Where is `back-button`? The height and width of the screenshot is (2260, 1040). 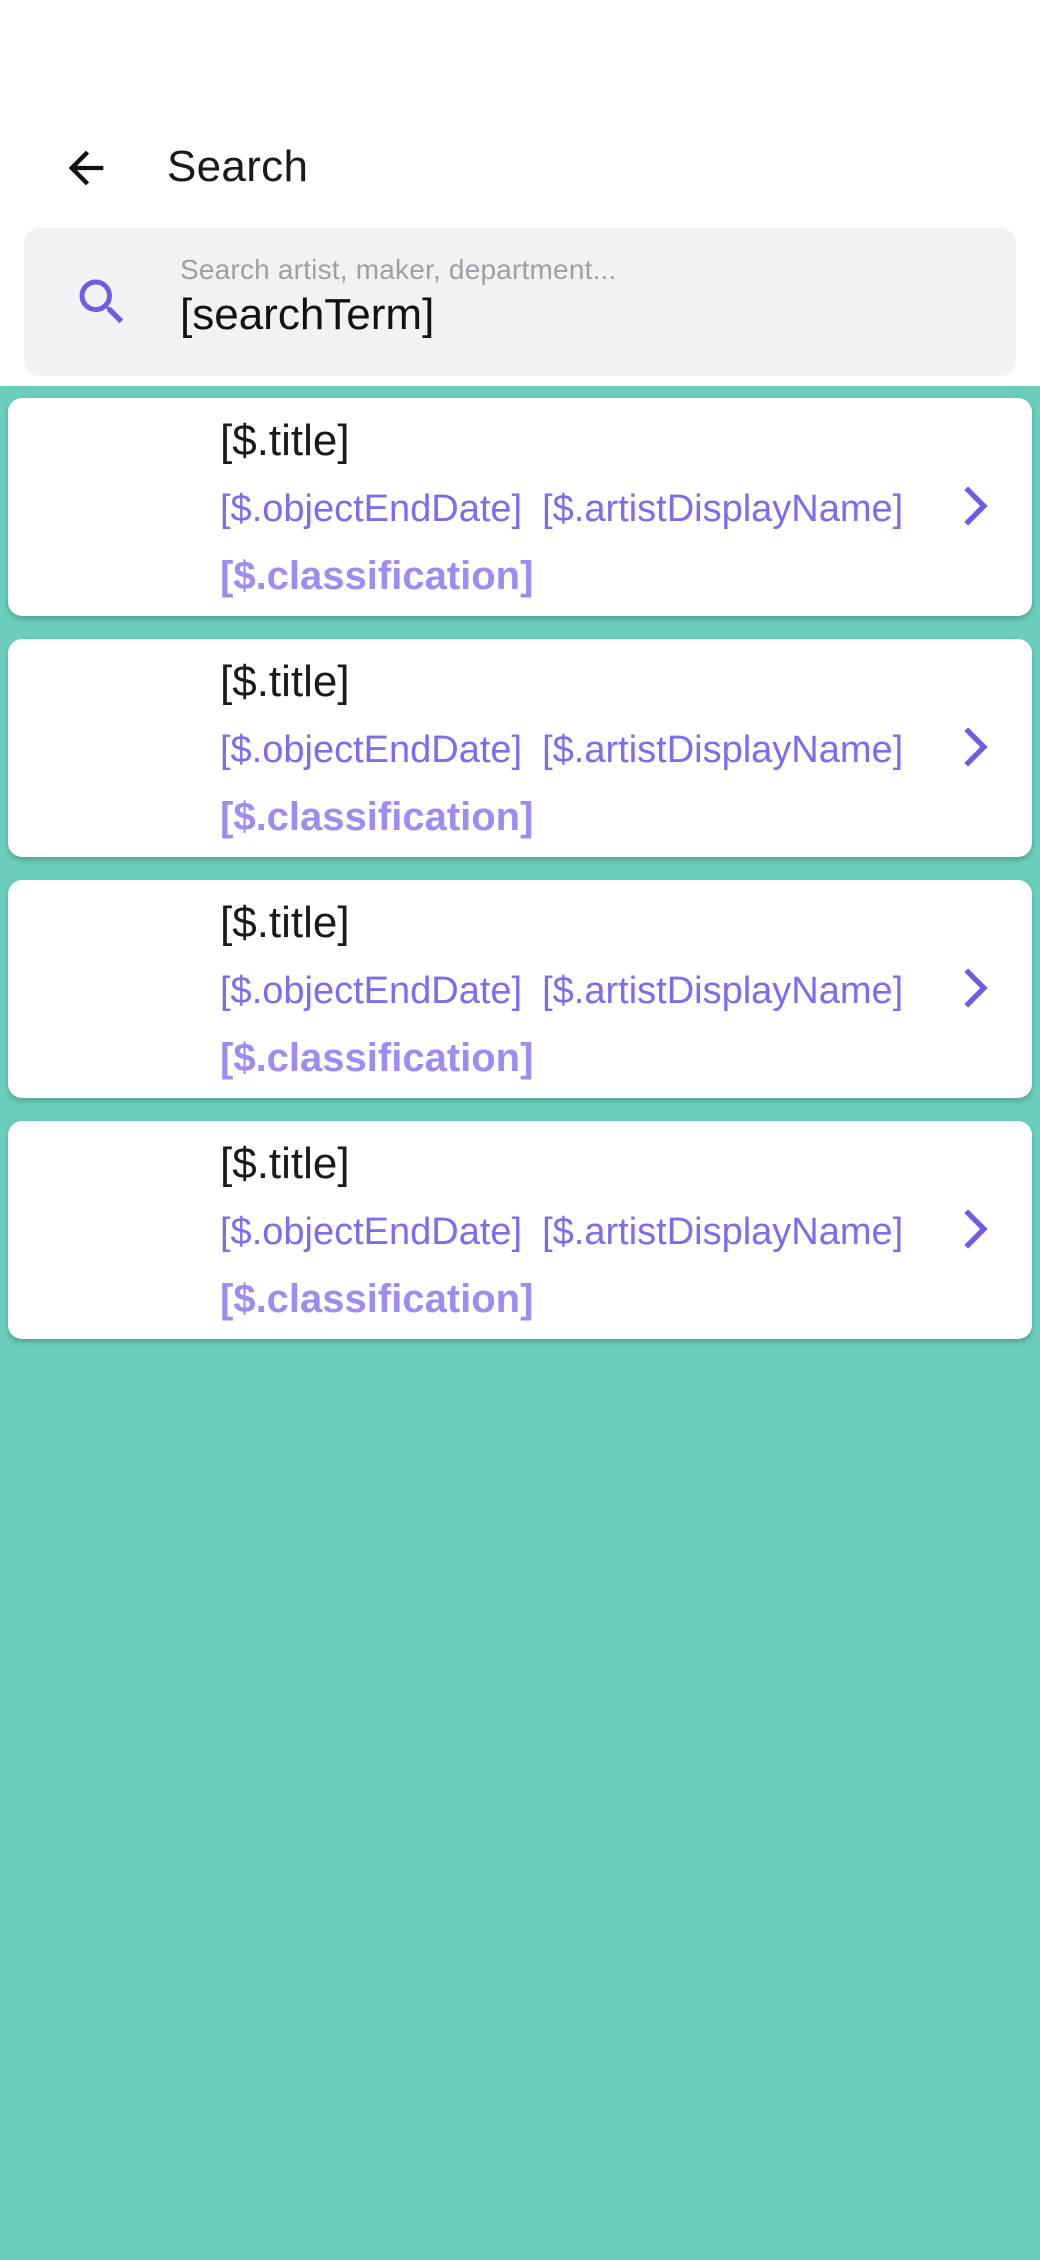 back-button is located at coordinates (86, 168).